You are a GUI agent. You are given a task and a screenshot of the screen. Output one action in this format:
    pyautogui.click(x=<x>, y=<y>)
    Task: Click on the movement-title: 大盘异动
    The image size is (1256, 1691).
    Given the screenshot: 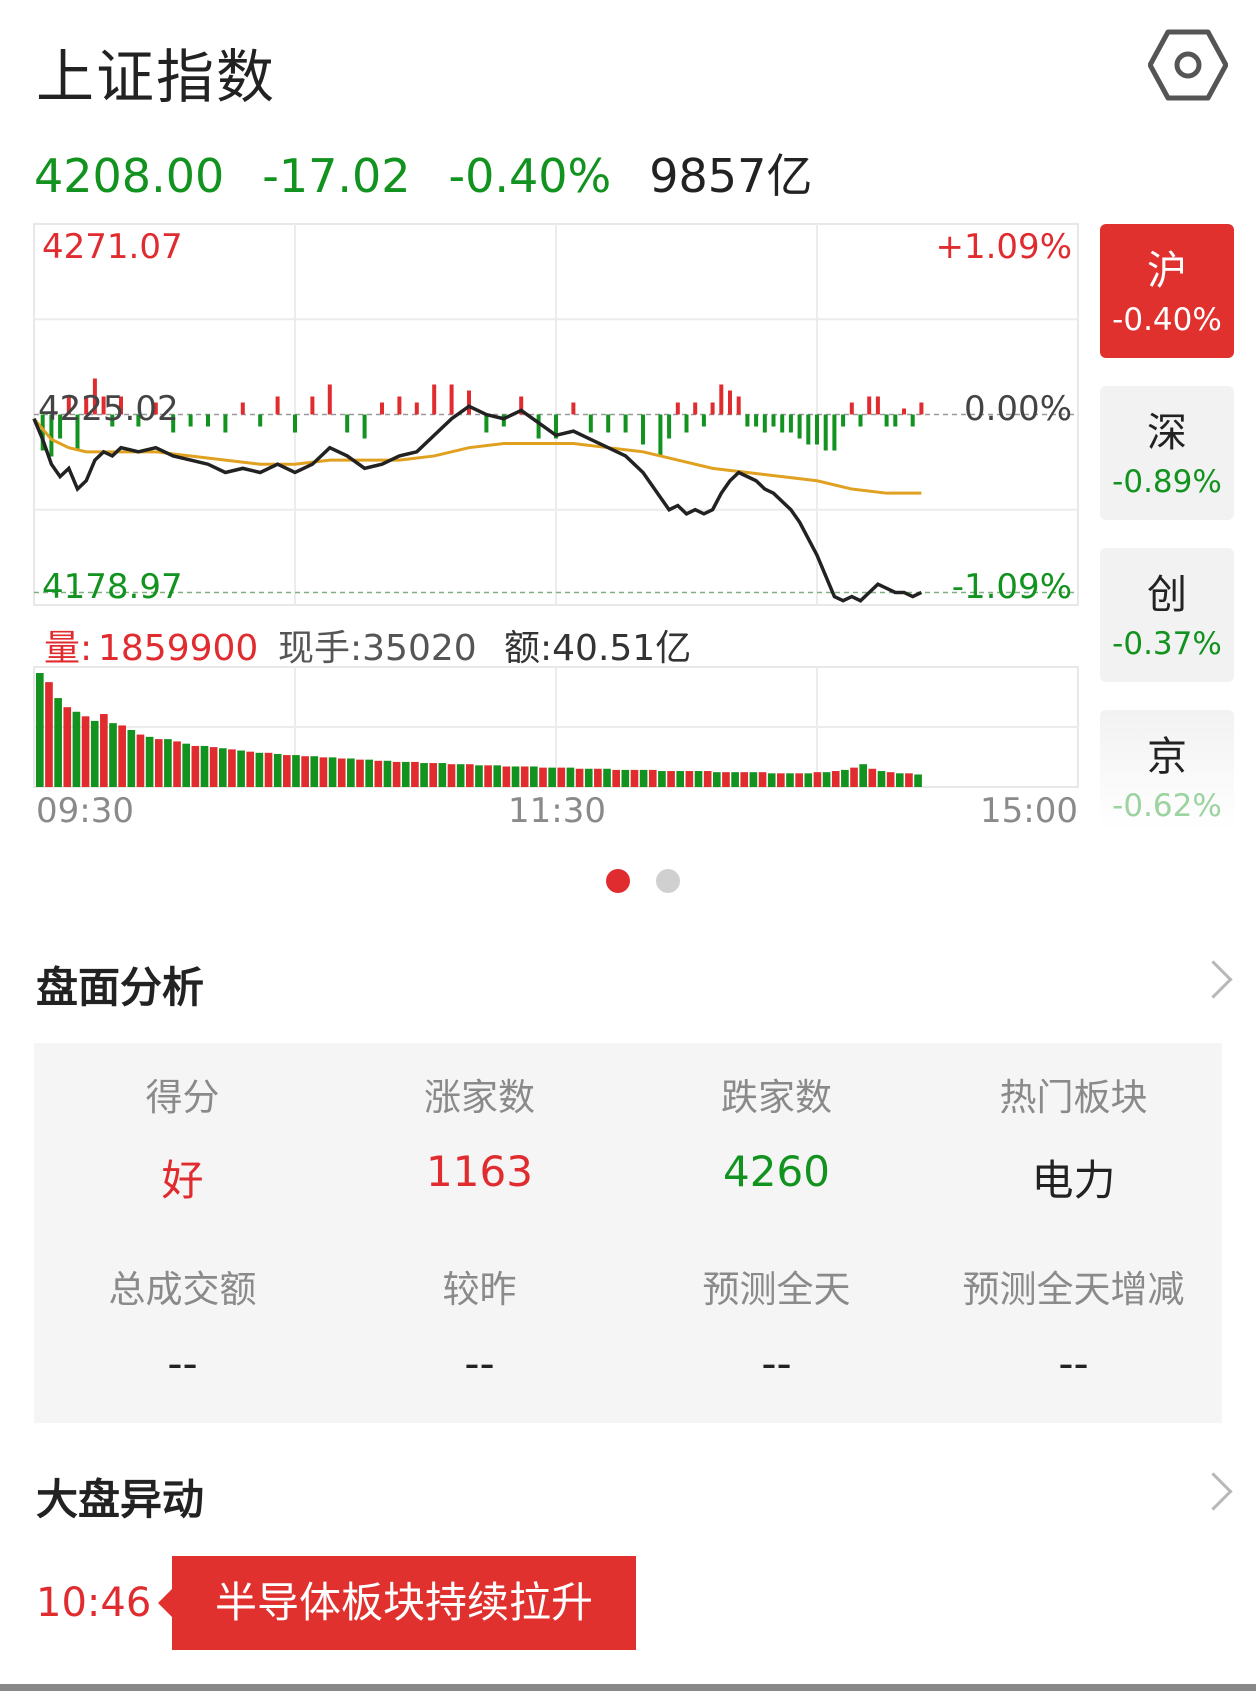 What is the action you would take?
    pyautogui.click(x=120, y=1496)
    